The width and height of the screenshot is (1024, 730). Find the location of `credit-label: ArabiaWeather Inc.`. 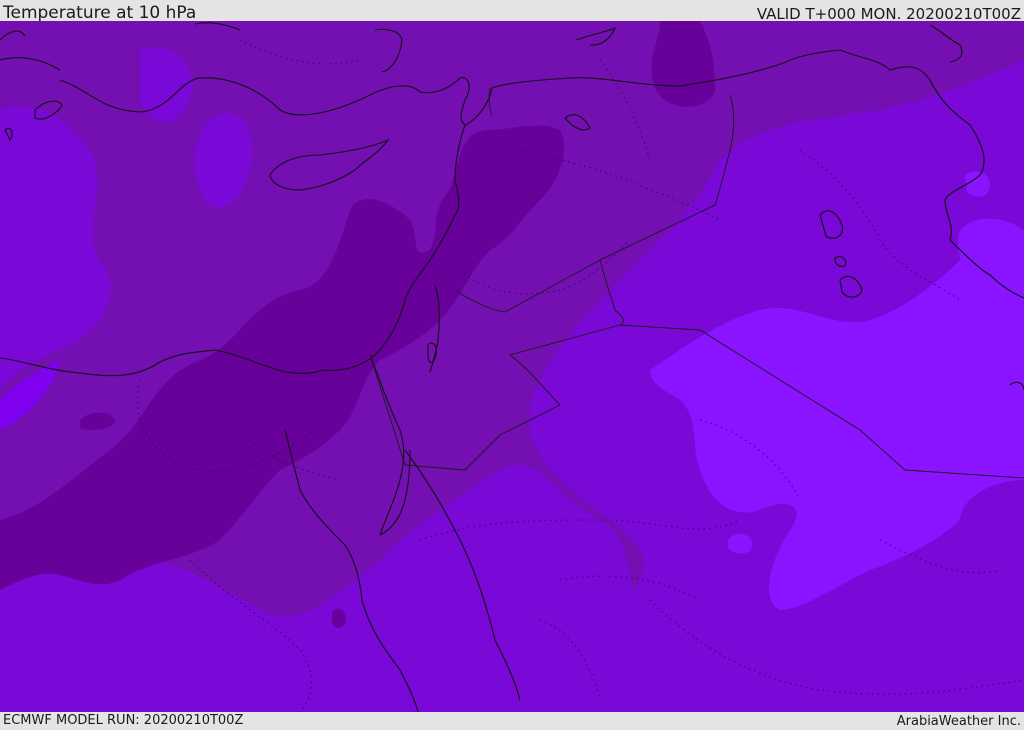

credit-label: ArabiaWeather Inc. is located at coordinates (959, 721).